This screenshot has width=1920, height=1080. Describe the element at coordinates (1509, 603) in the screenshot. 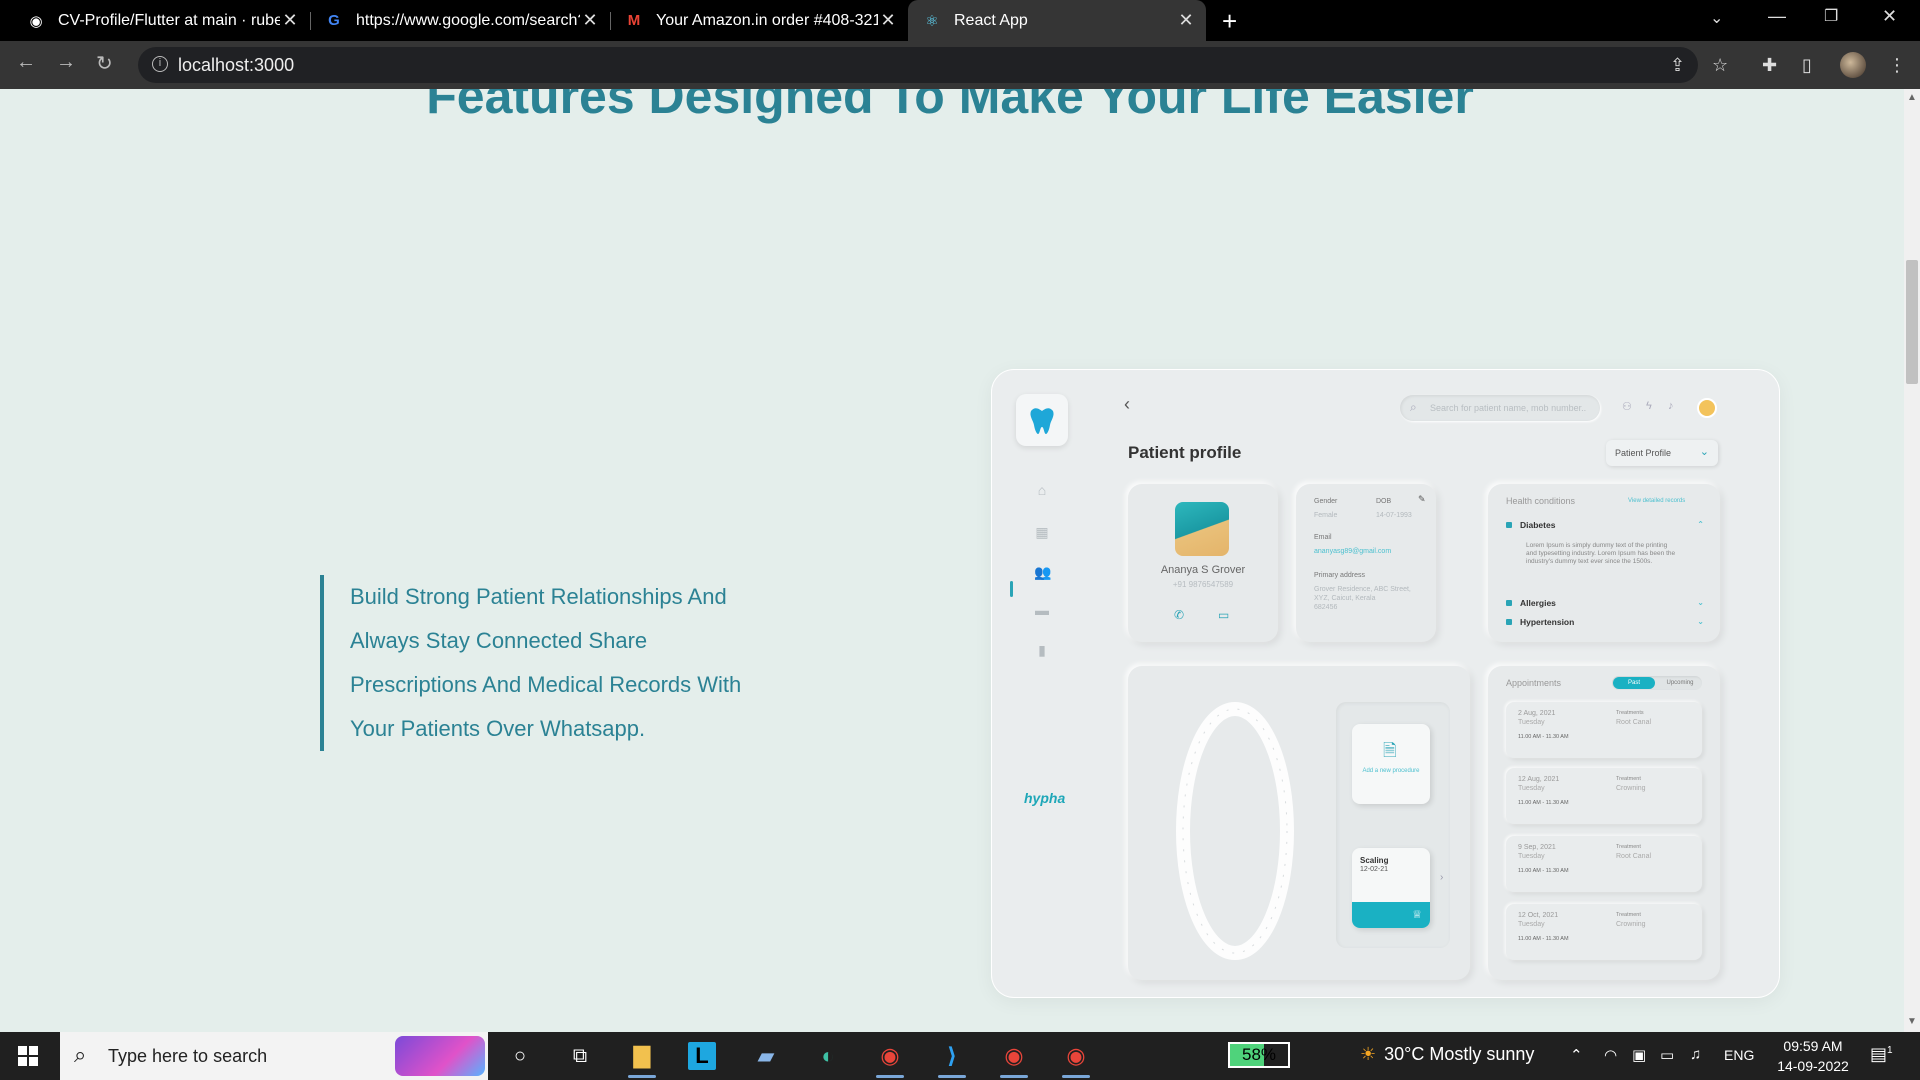

I see `condition-marker` at that location.